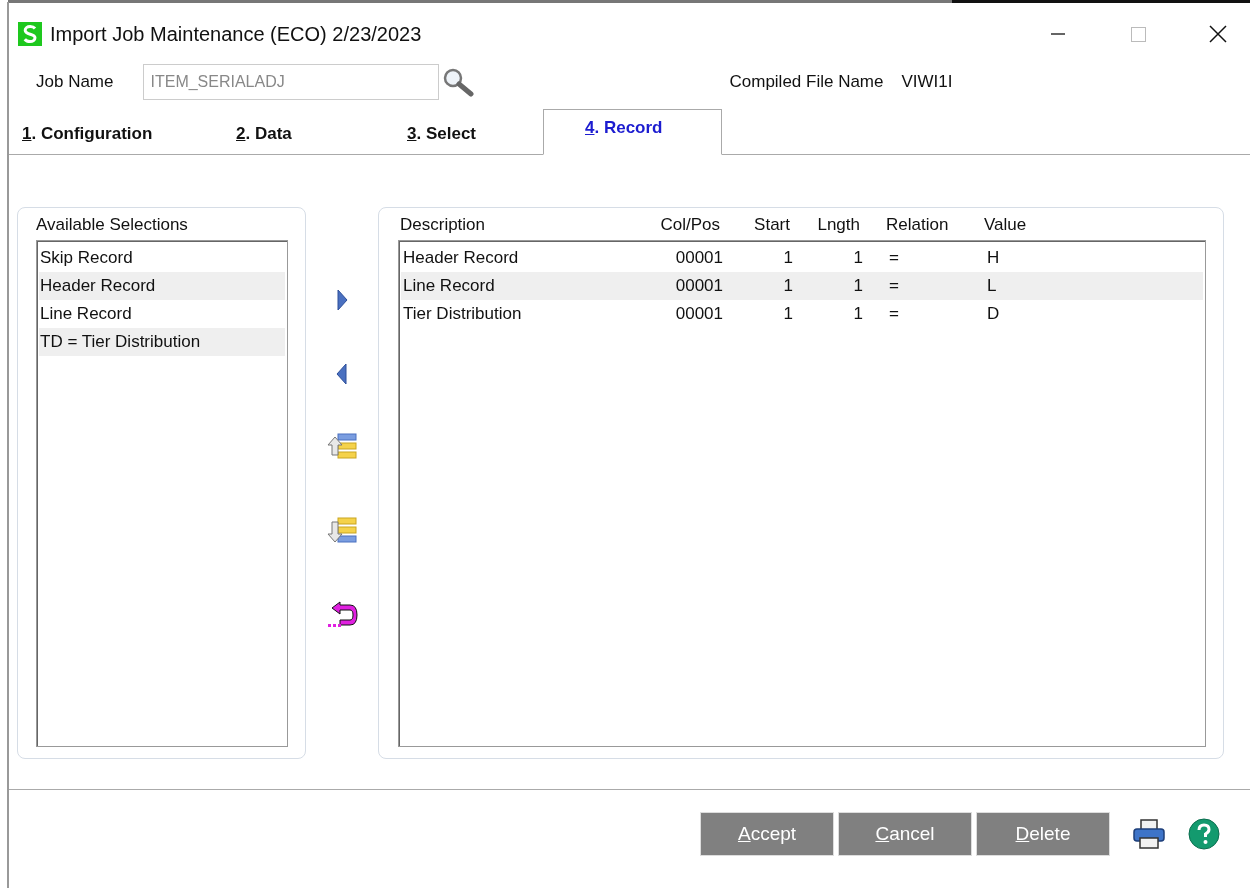 This screenshot has height=888, width=1250. Describe the element at coordinates (162, 258) in the screenshot. I see `list-item: Skip Record` at that location.